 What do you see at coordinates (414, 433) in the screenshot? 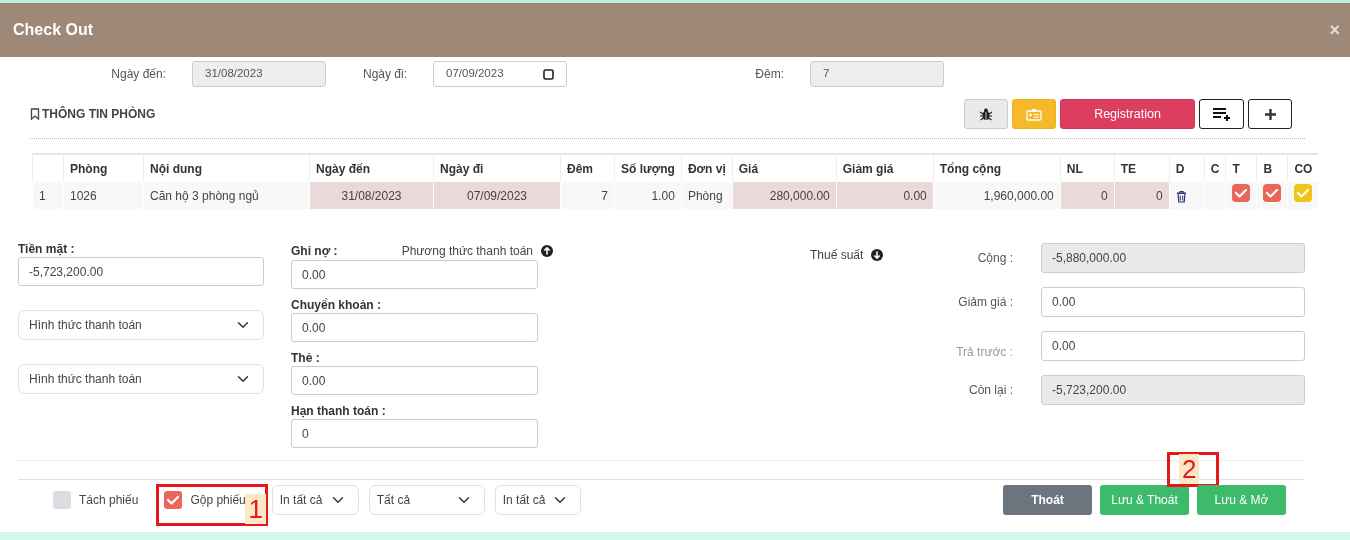
I see `input-field: 0` at bounding box center [414, 433].